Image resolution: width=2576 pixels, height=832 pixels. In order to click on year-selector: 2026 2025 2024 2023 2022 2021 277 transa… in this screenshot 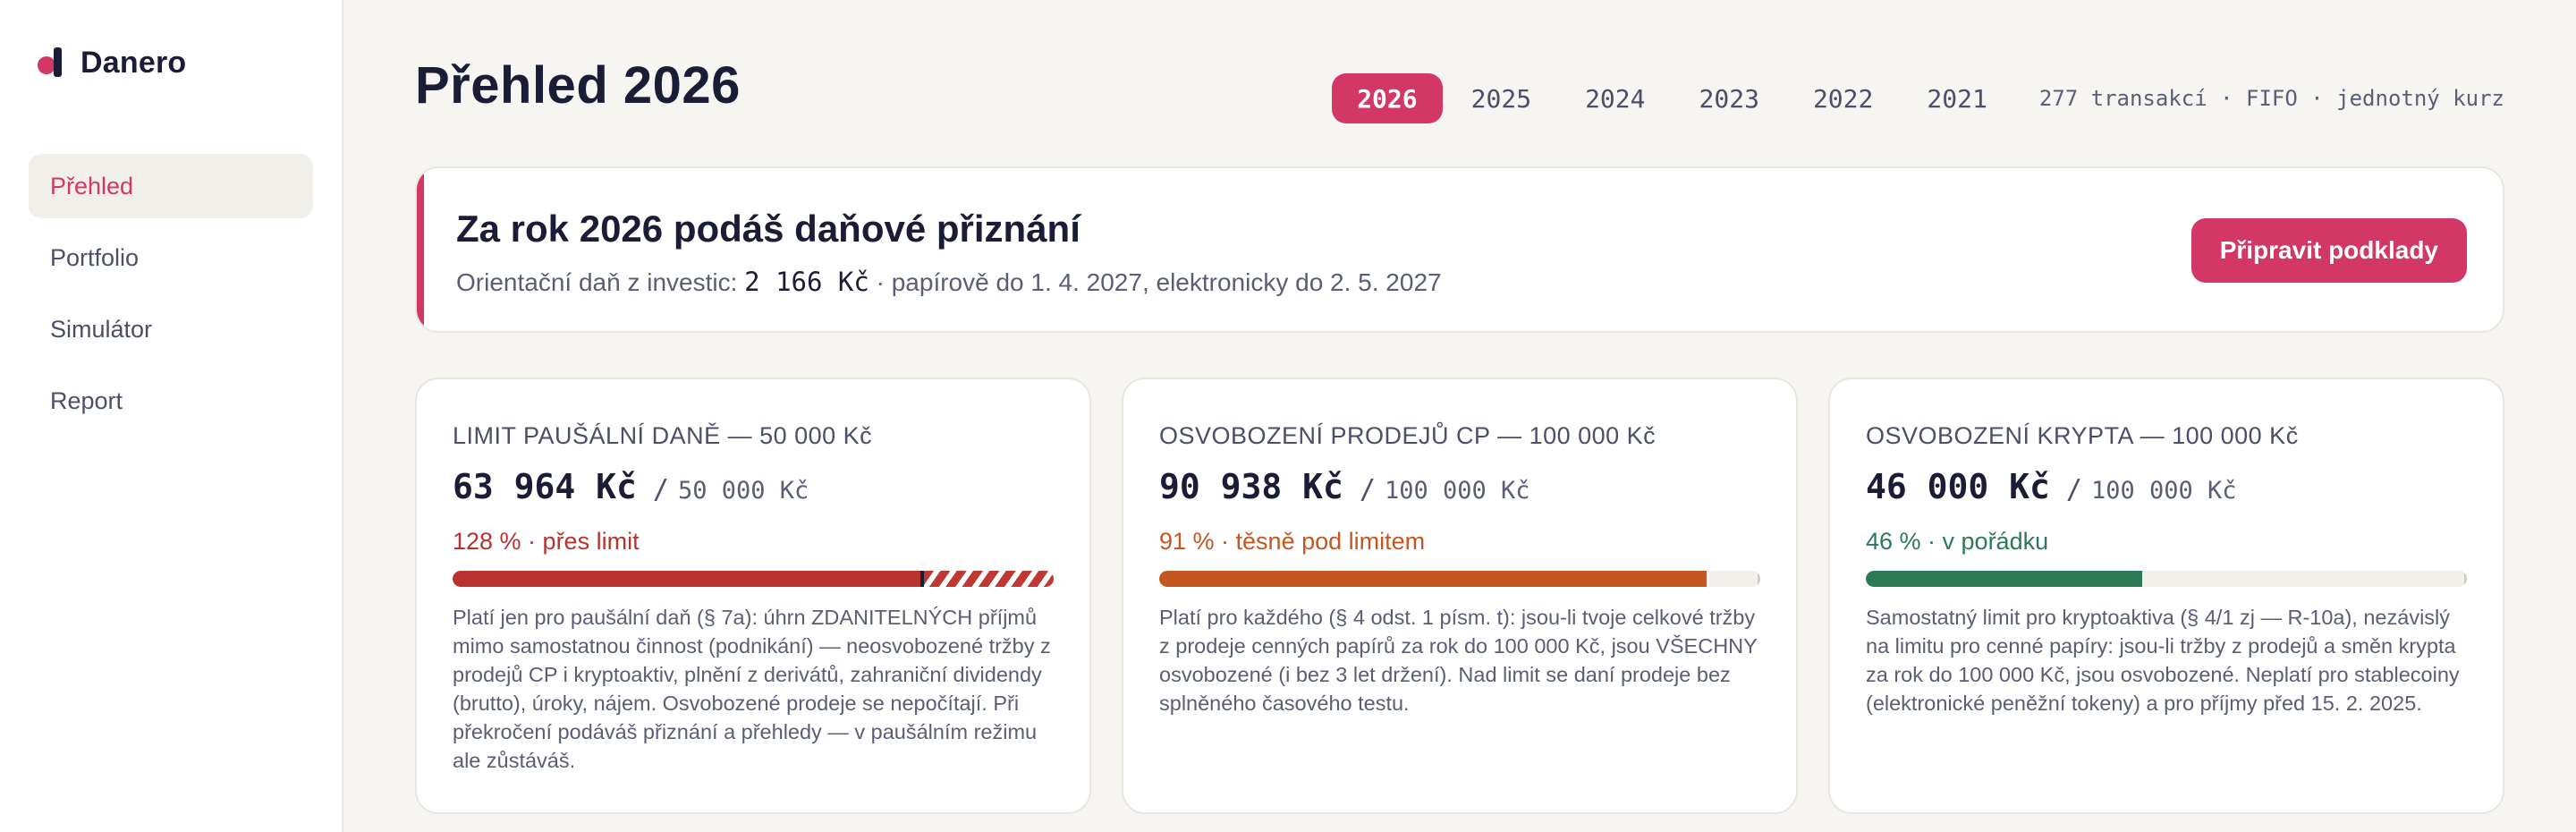, I will do `click(1916, 98)`.